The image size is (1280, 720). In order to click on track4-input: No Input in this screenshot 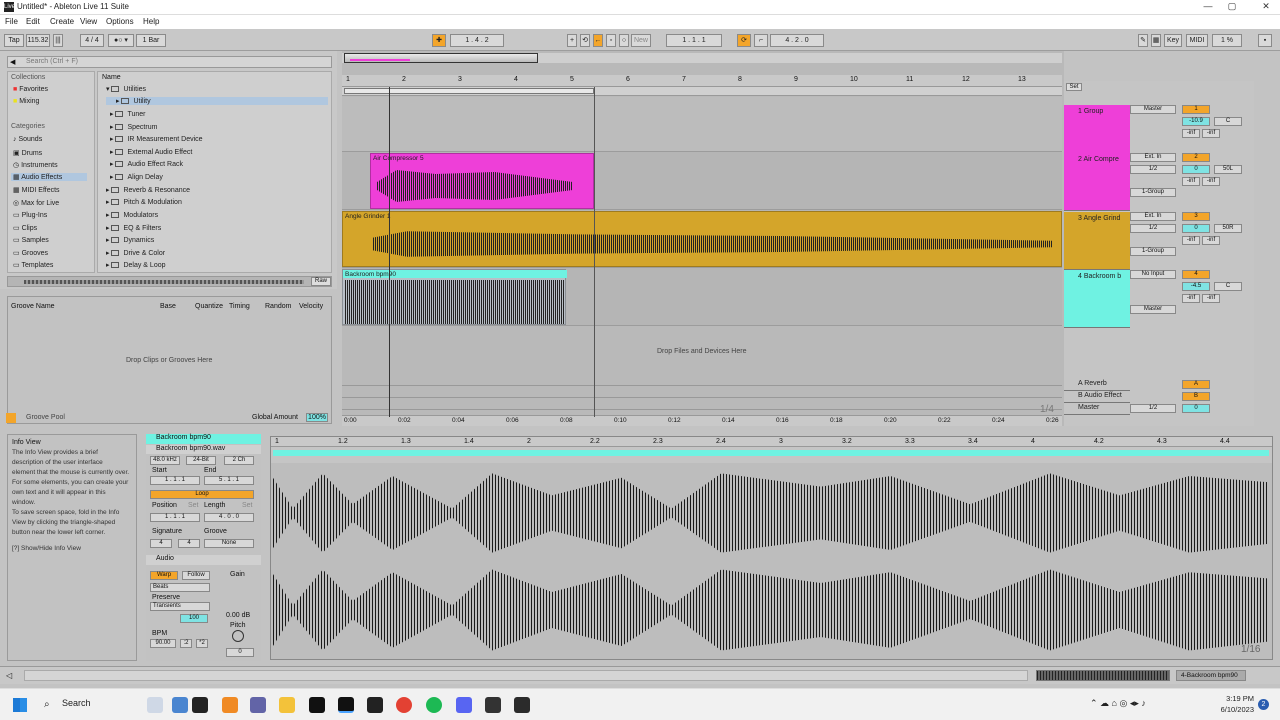, I will do `click(1153, 274)`.